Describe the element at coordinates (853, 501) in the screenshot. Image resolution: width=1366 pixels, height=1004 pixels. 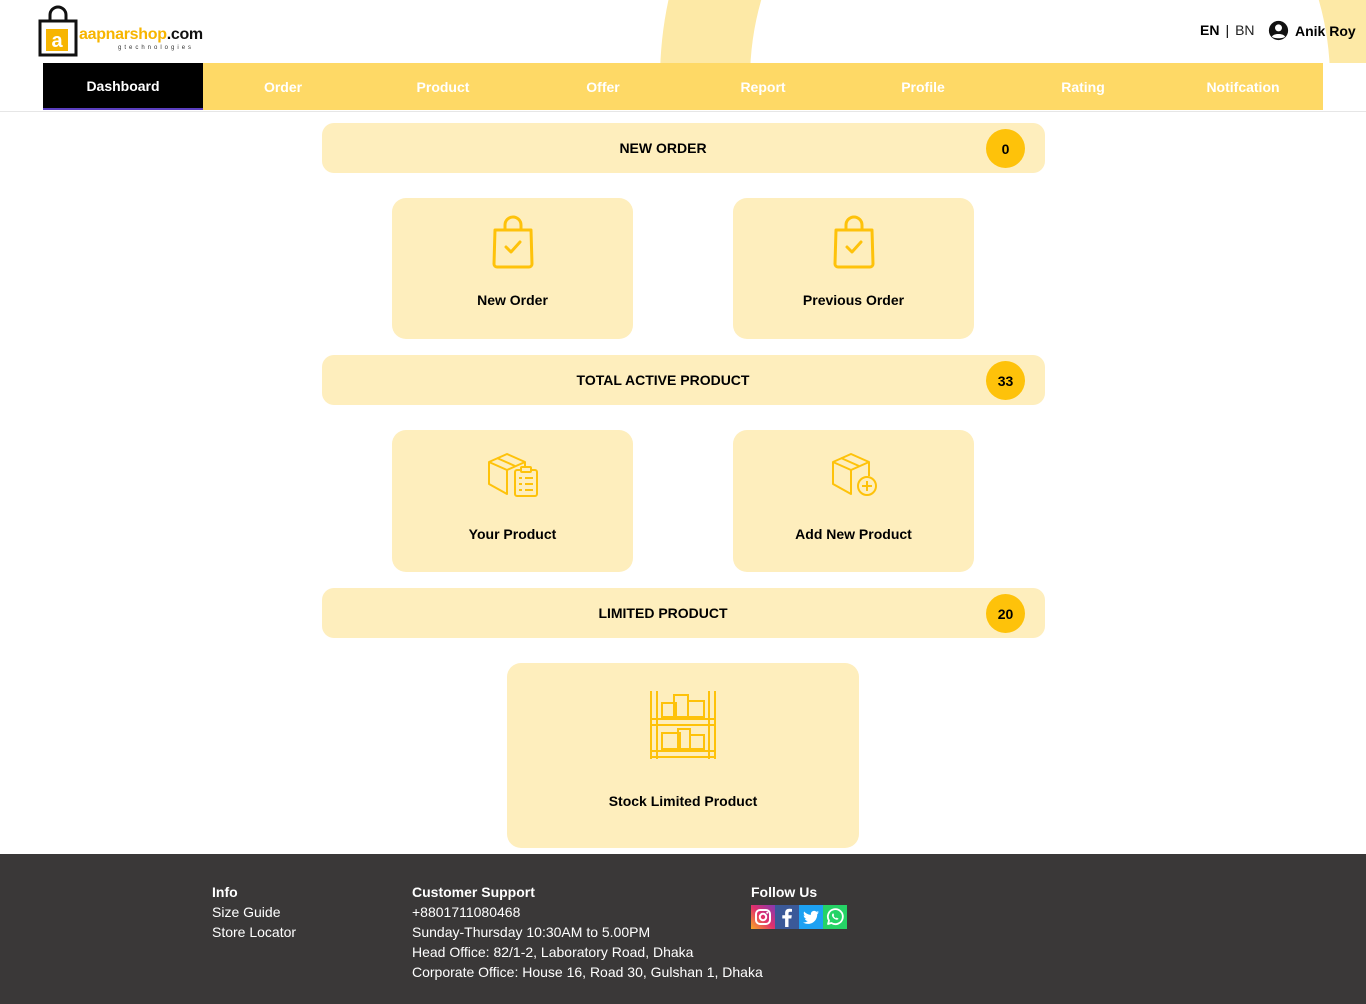
I see `add-new-product-card: Add New Product` at that location.